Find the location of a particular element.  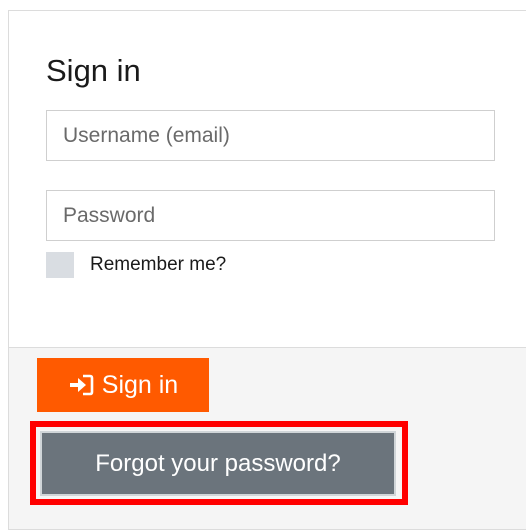

sign-in-icon is located at coordinates (81, 385).